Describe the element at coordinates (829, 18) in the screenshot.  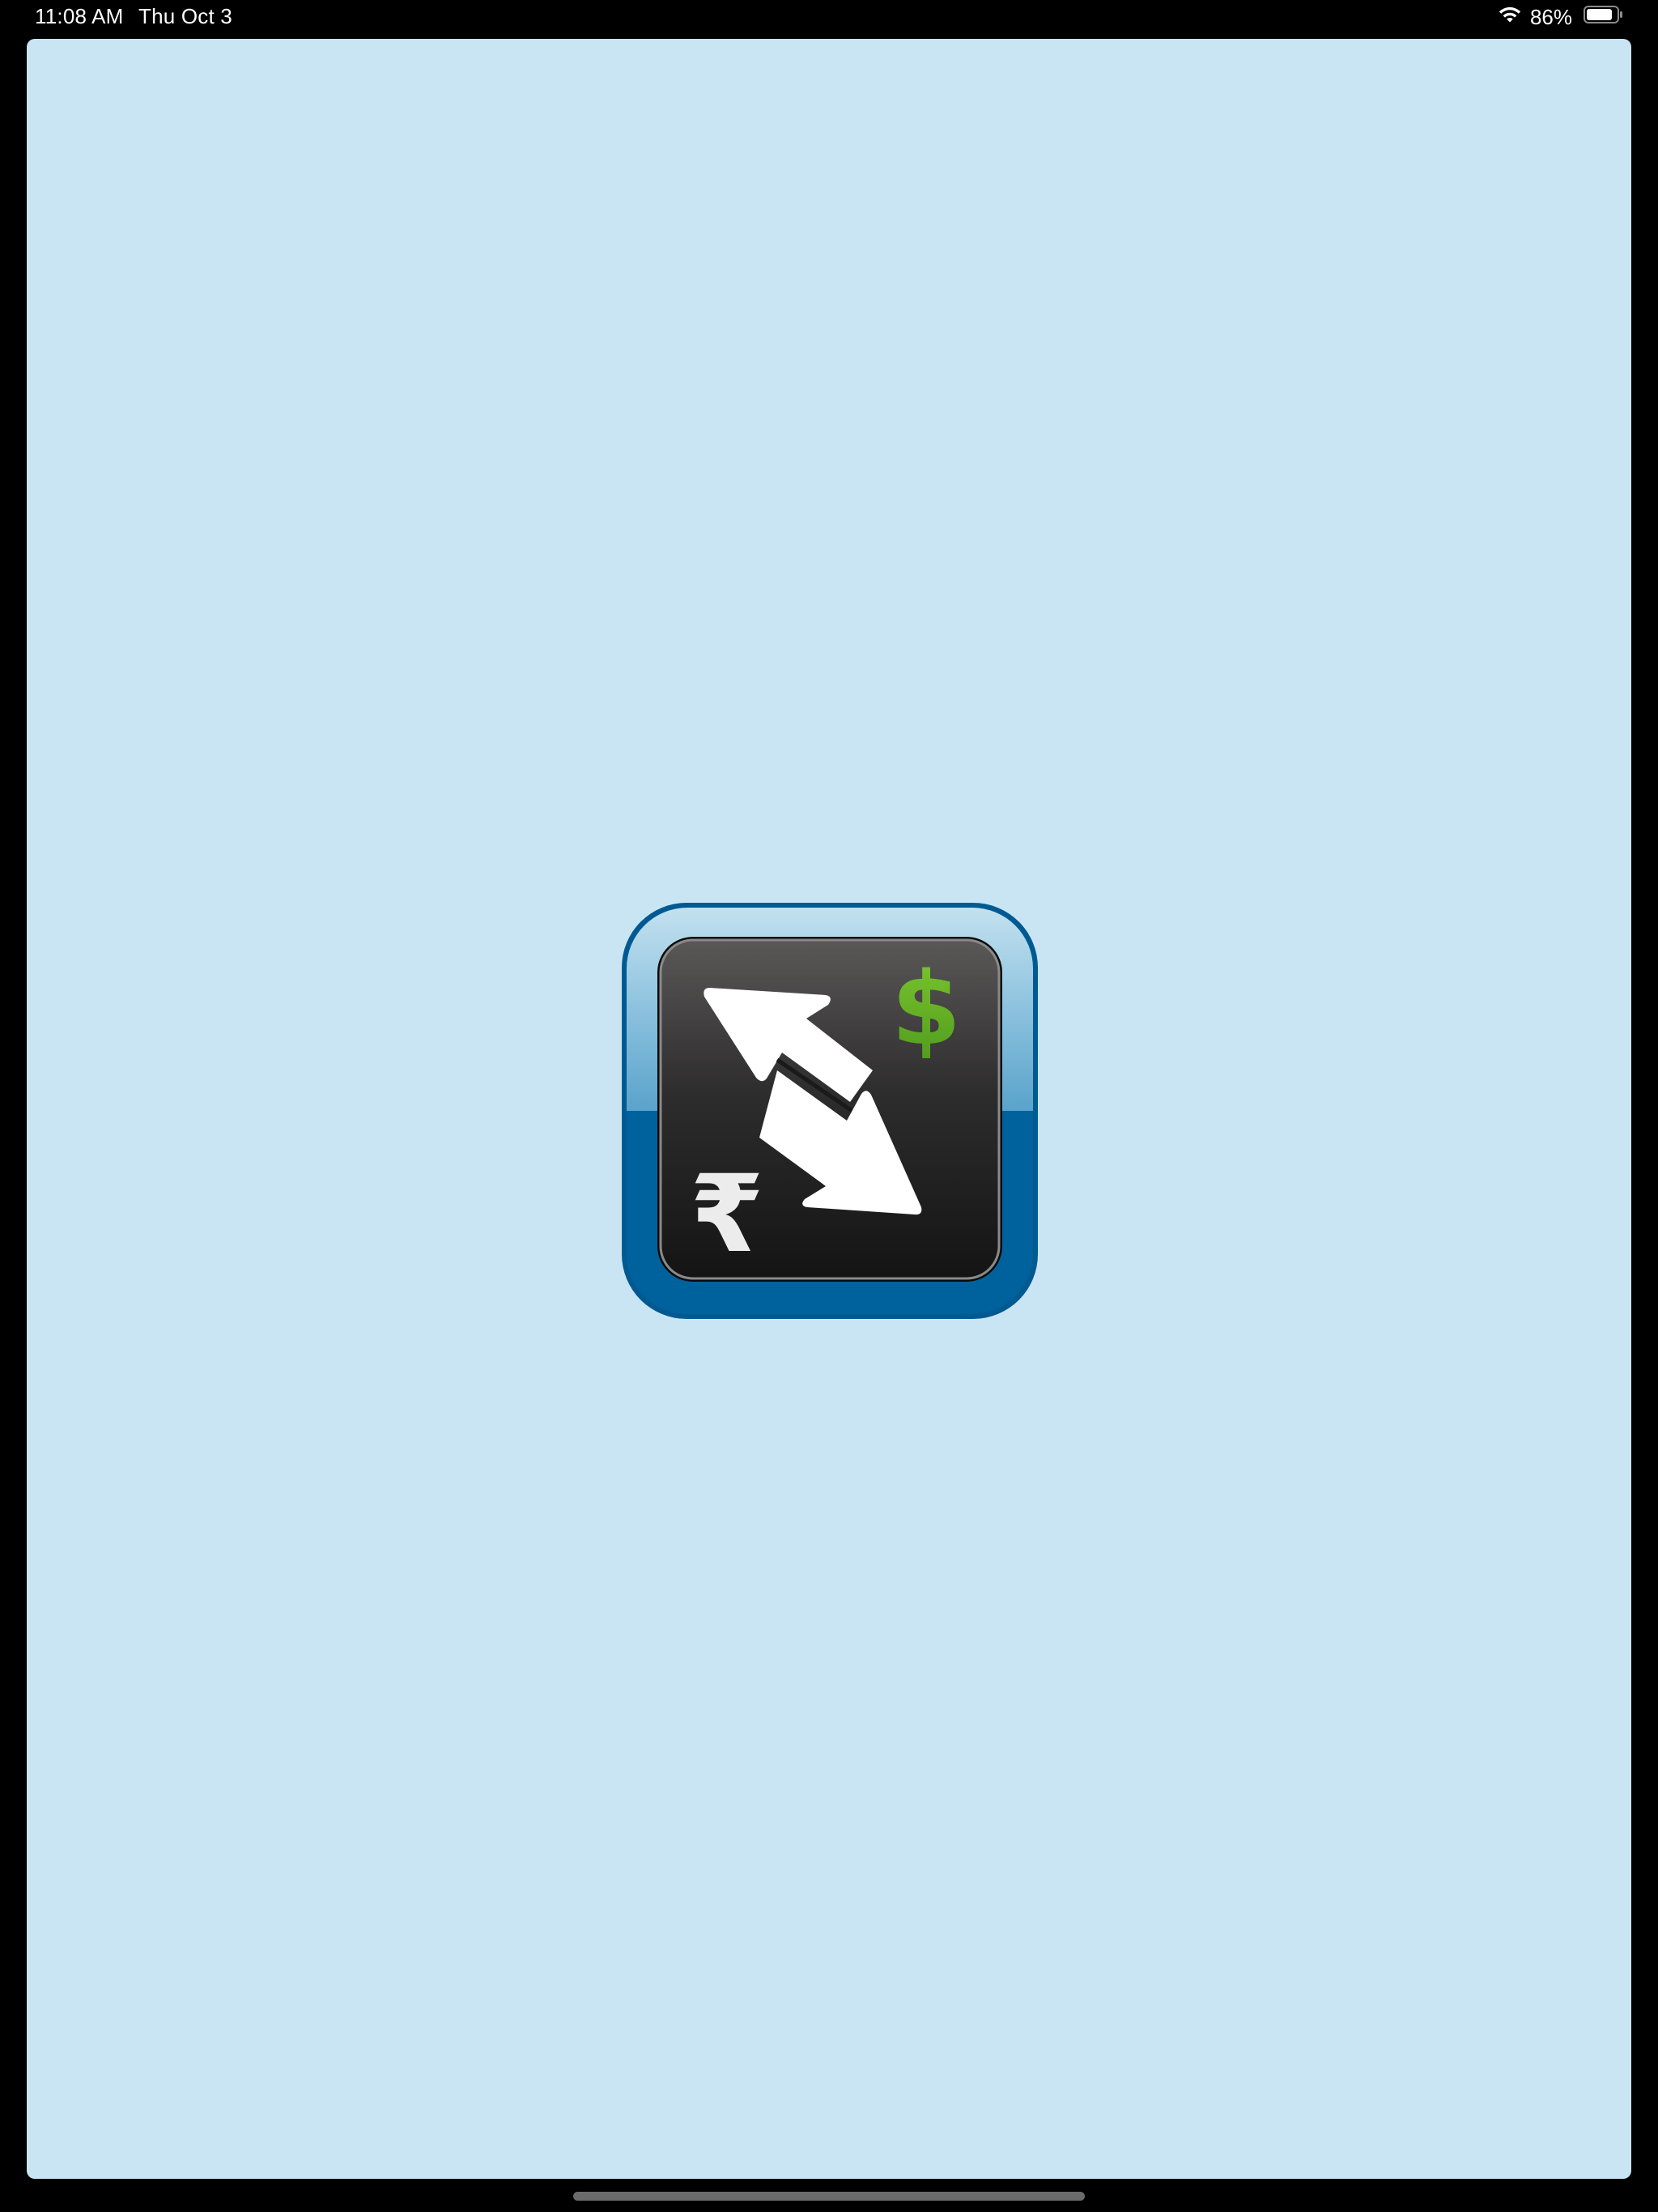
I see `status-bar: 11:08 AM Thu Oct 3 86%` at that location.